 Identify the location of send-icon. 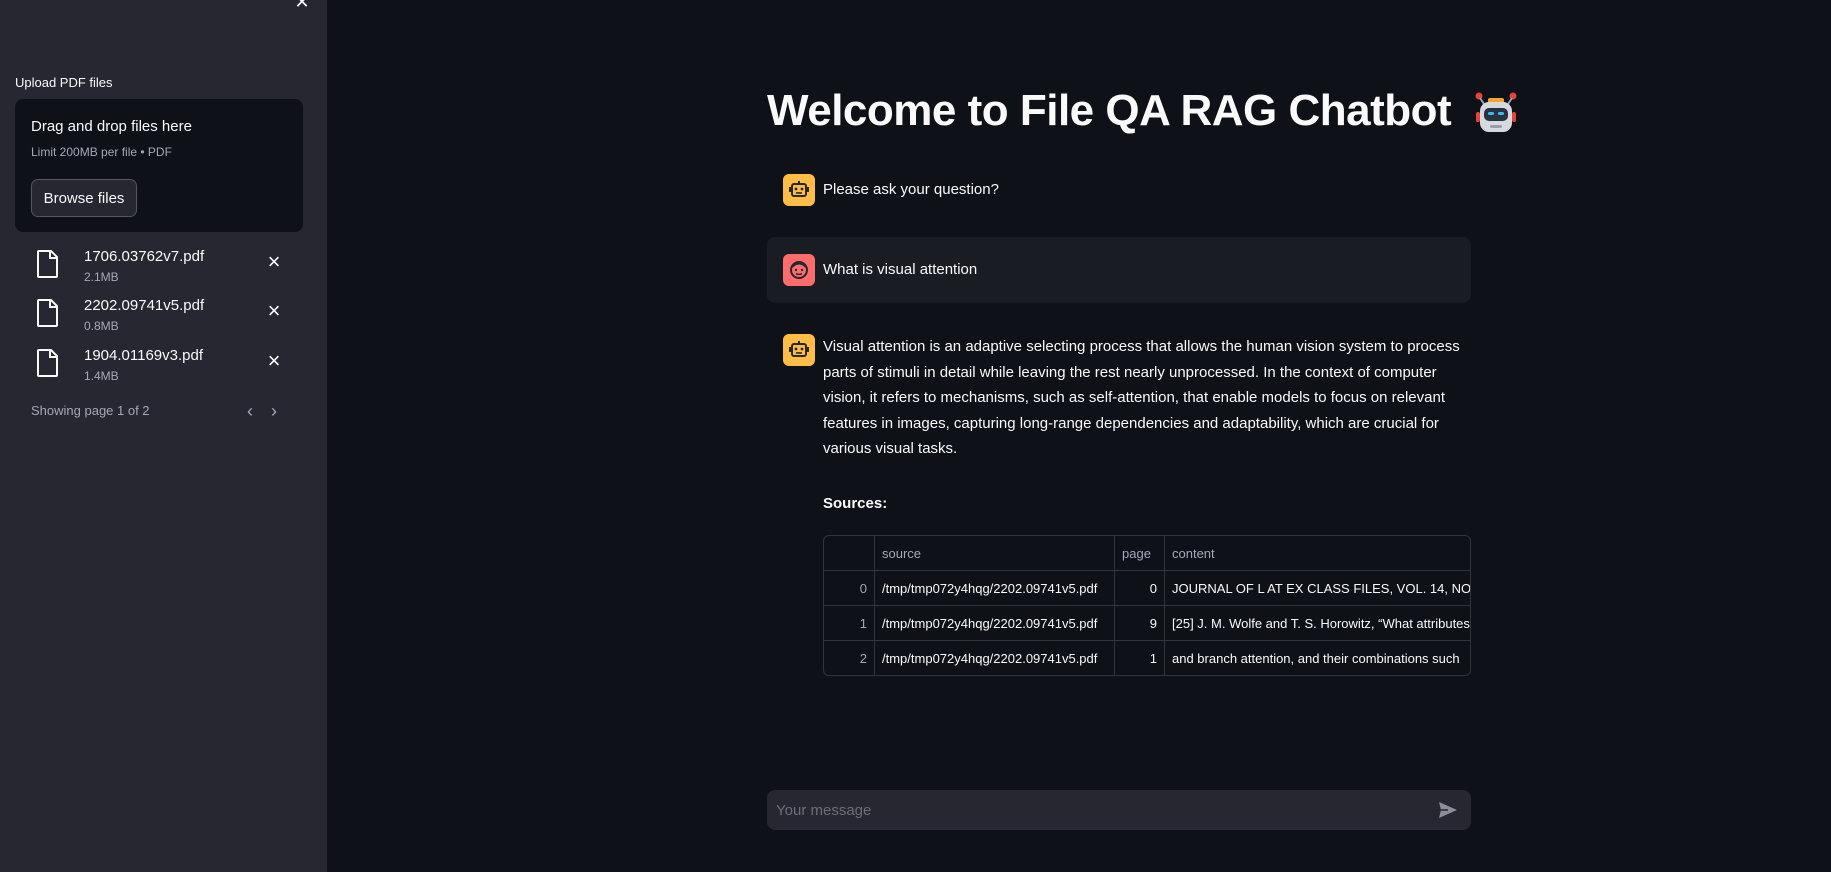
(1448, 810).